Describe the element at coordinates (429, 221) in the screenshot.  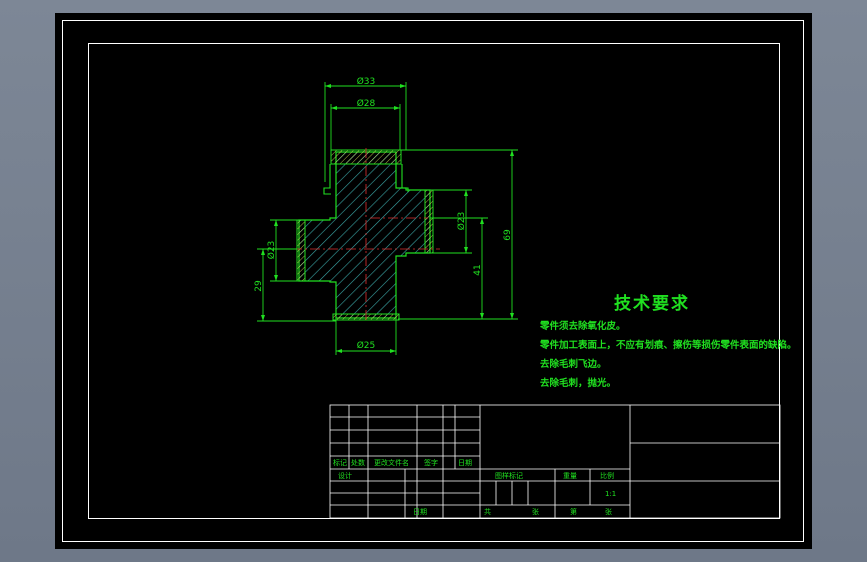
I see `right-thread` at that location.